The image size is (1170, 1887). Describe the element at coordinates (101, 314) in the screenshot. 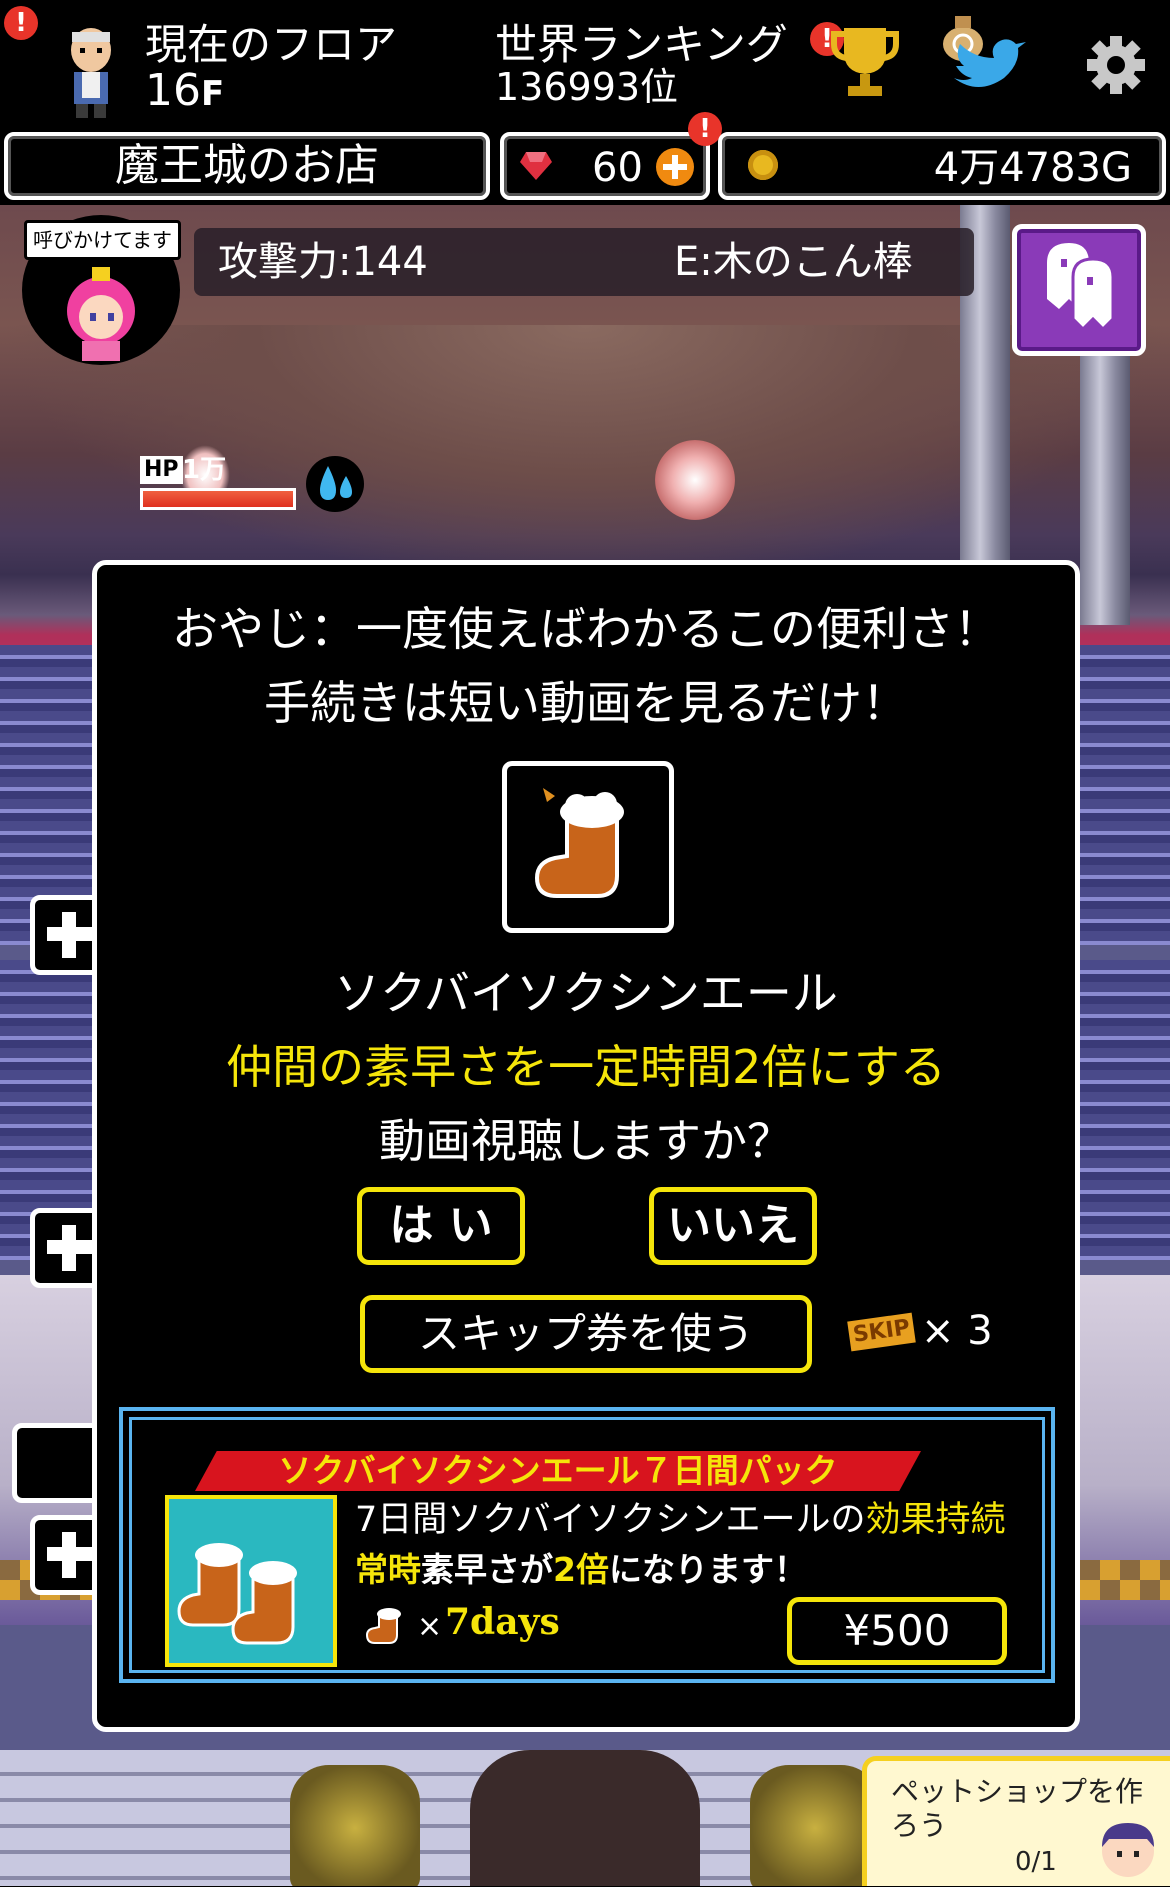

I see `princess-avatar-icon` at that location.